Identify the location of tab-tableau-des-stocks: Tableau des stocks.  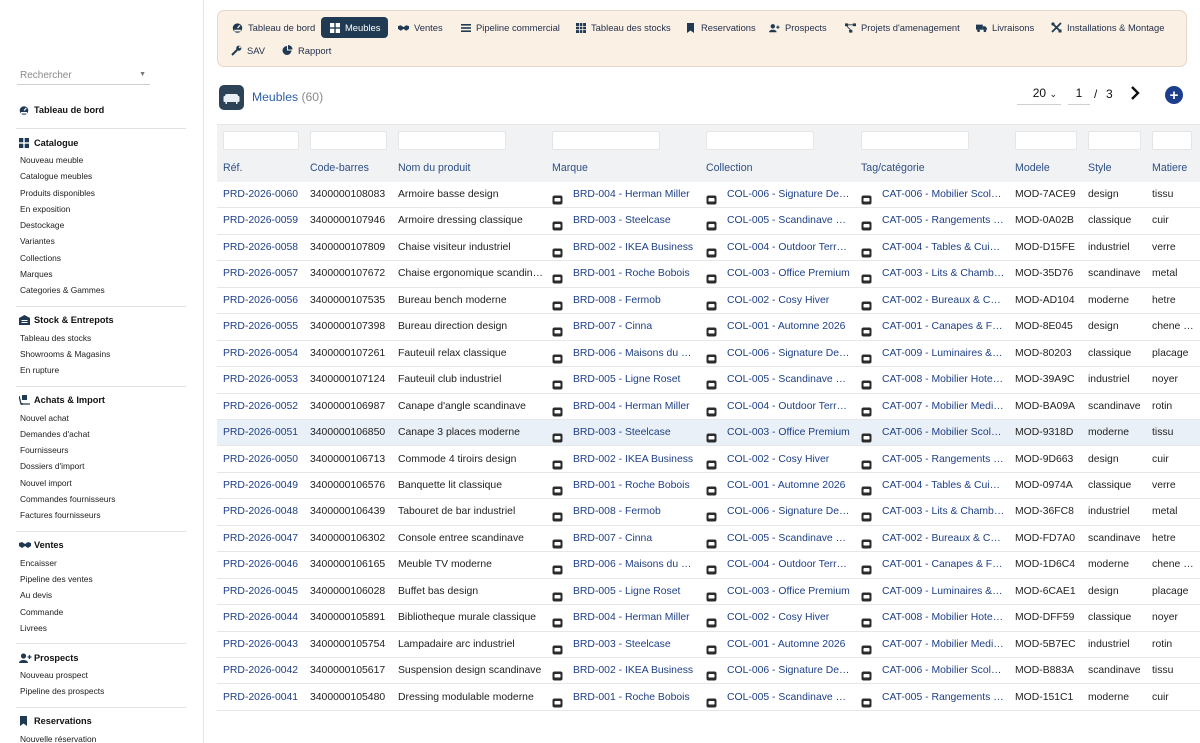
(623, 27).